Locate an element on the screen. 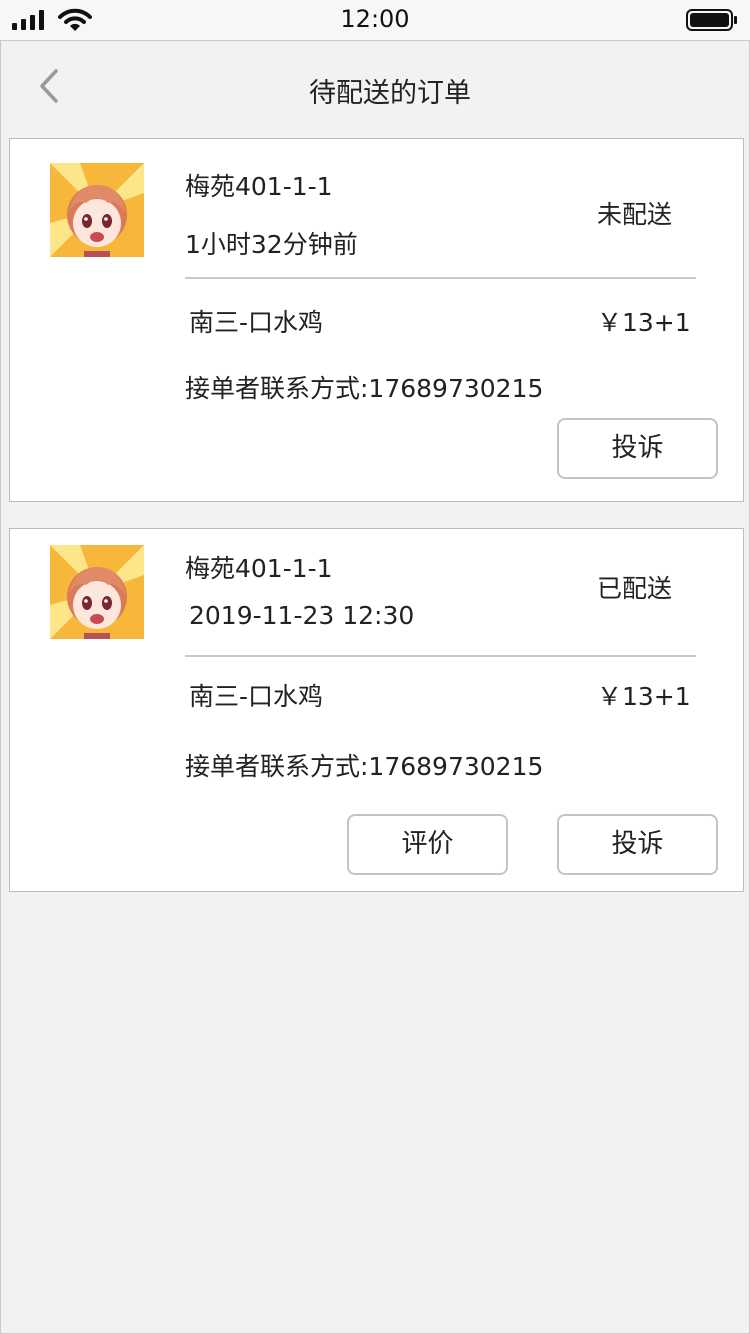 The image size is (750, 1334). delivery-status: 已配送 is located at coordinates (635, 588).